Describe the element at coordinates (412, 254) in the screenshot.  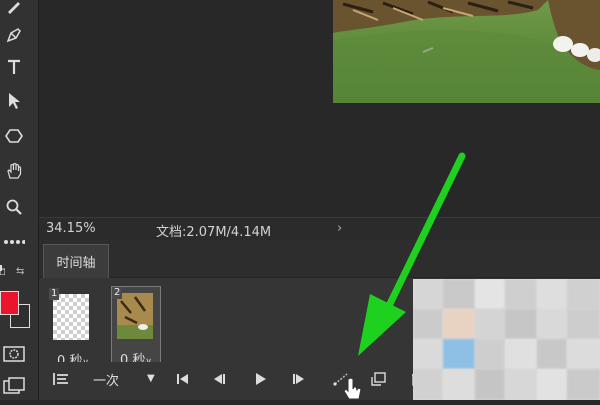
I see `annotation-arrow` at that location.